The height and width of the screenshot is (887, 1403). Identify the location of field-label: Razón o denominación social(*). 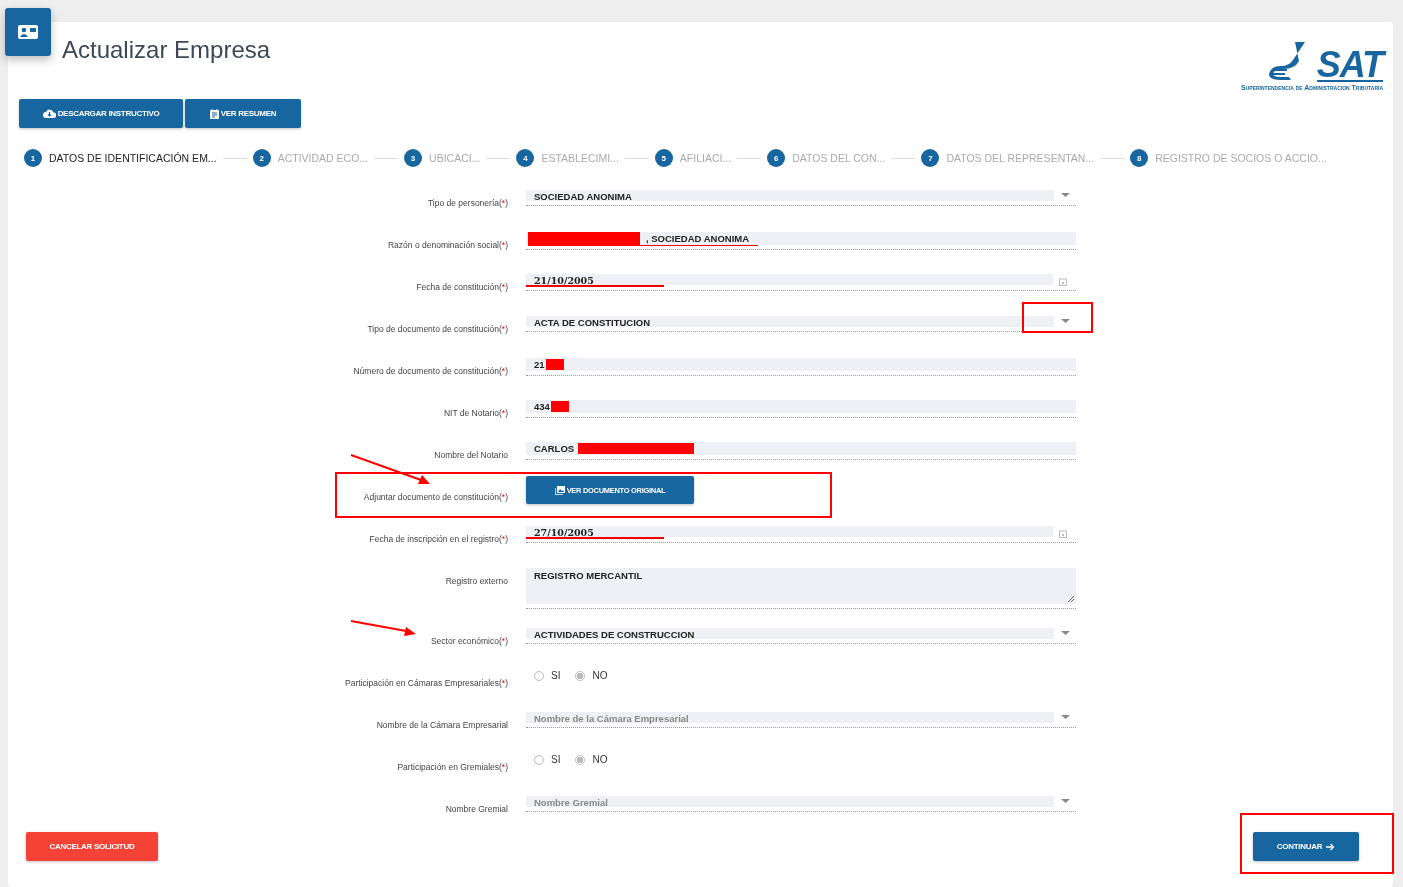
(447, 245).